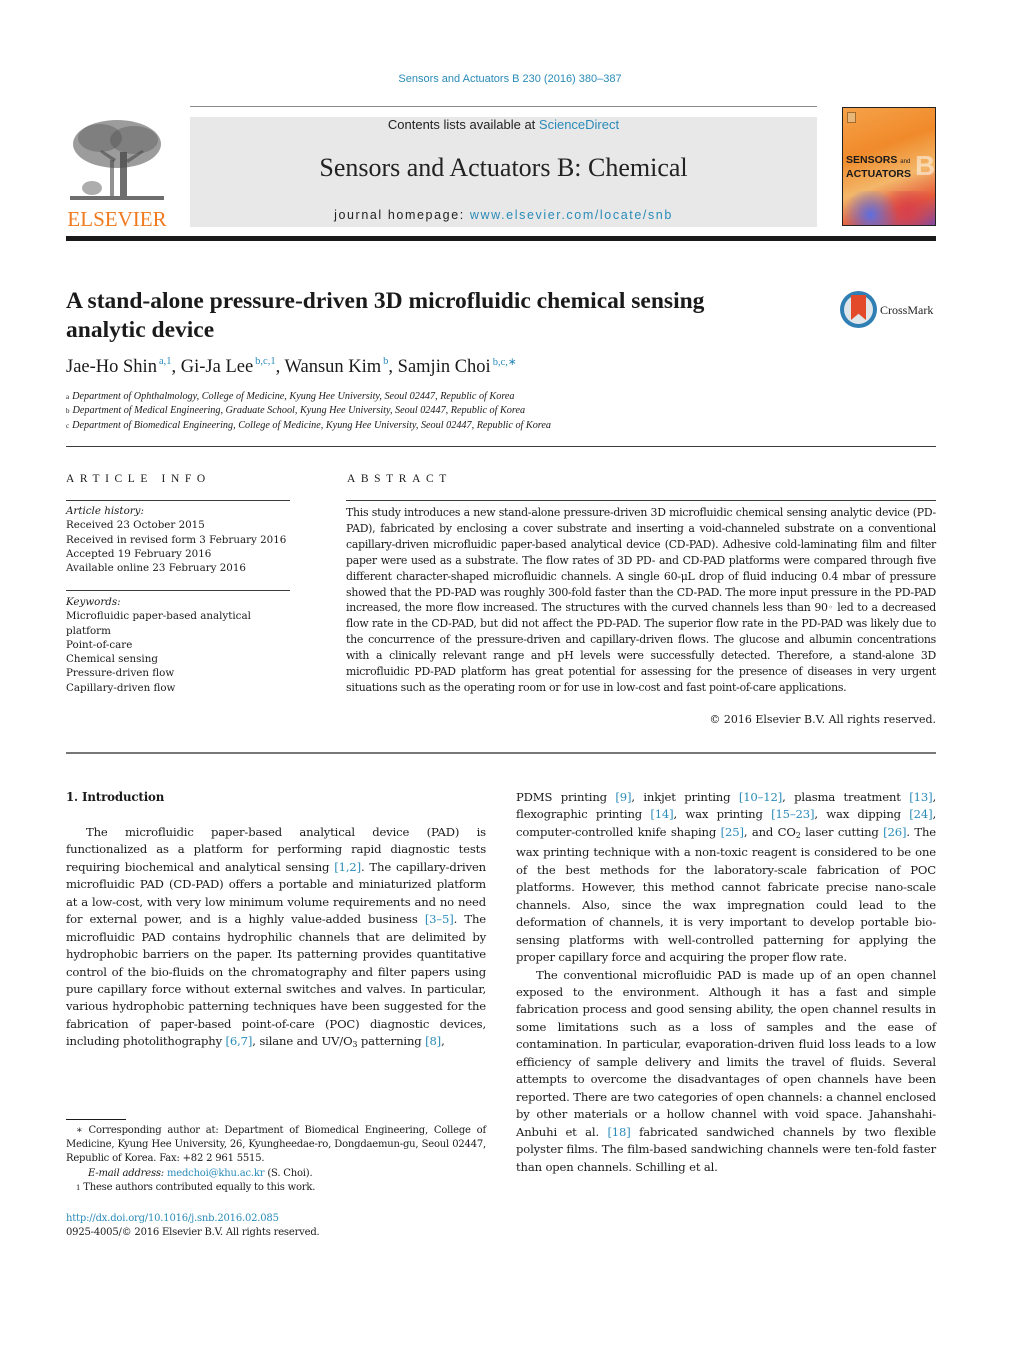  What do you see at coordinates (156, 568) in the screenshot?
I see `history-item: Available online 23 February 2016` at bounding box center [156, 568].